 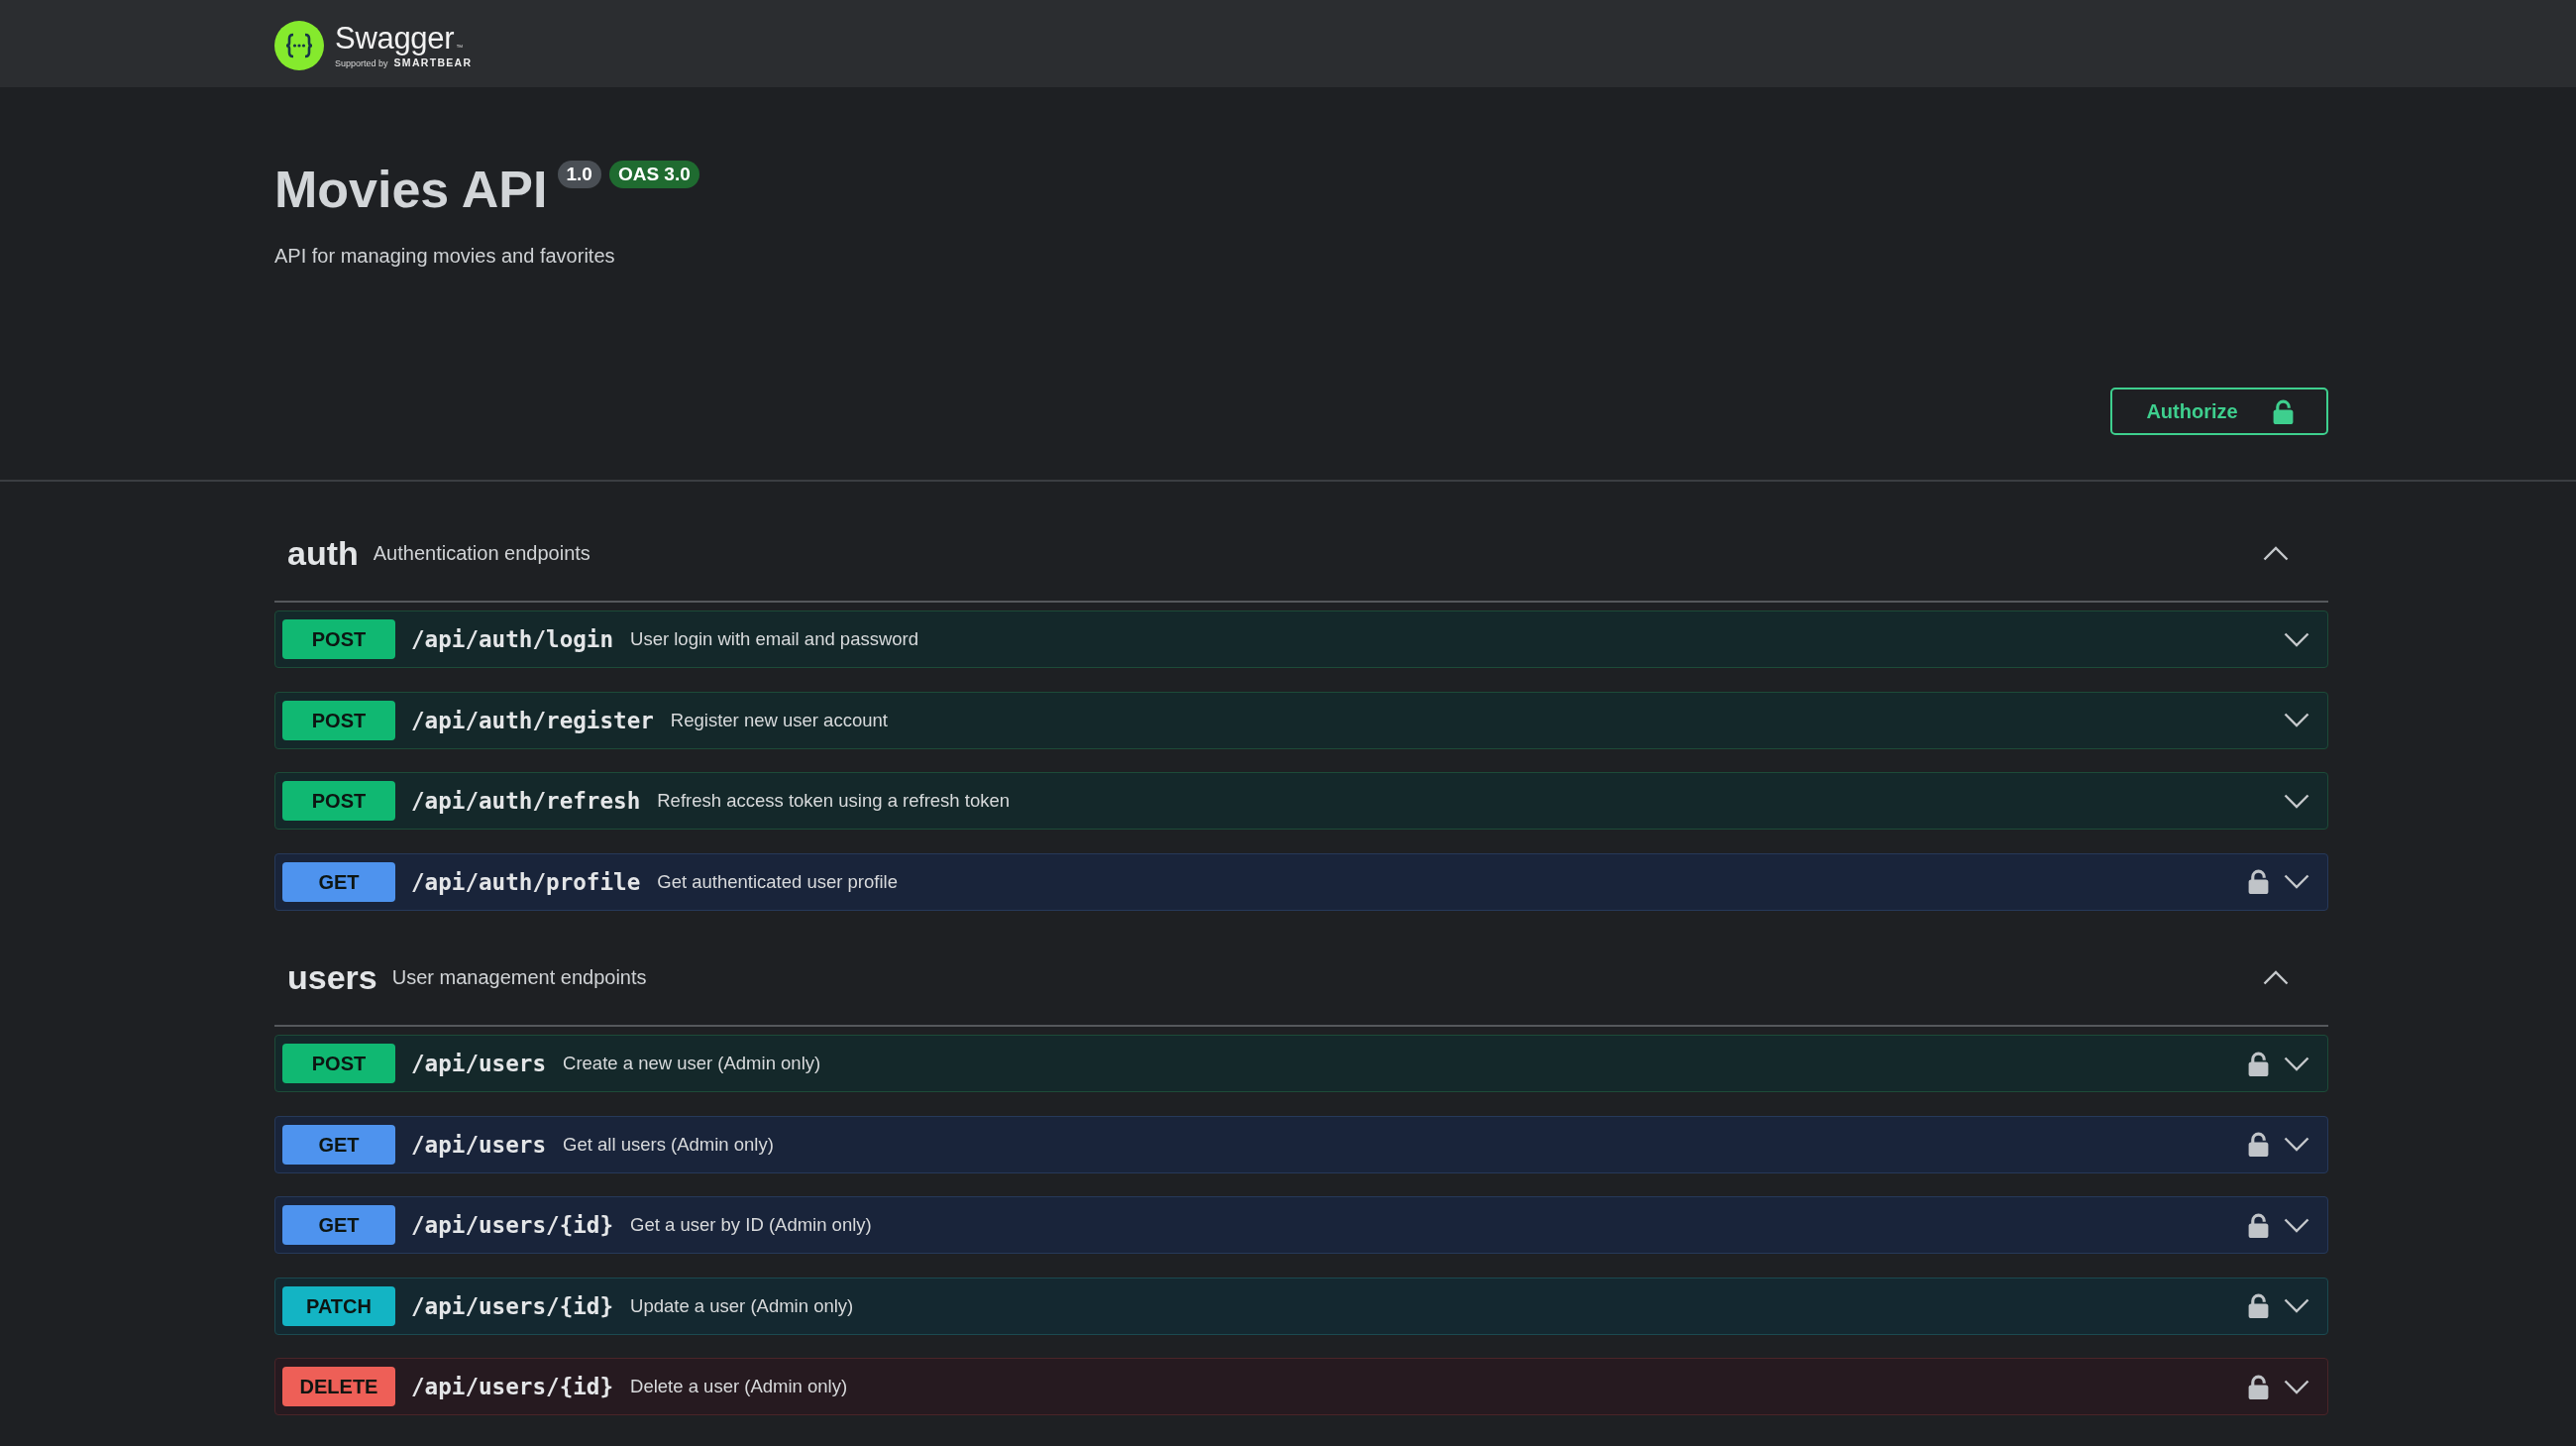 I want to click on endpoint-path: /api/auth/refresh, so click(x=526, y=801).